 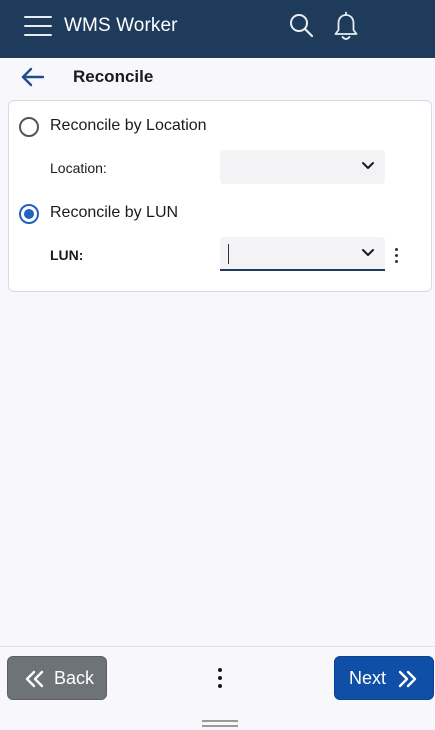 I want to click on back-button: Back, so click(x=57, y=678).